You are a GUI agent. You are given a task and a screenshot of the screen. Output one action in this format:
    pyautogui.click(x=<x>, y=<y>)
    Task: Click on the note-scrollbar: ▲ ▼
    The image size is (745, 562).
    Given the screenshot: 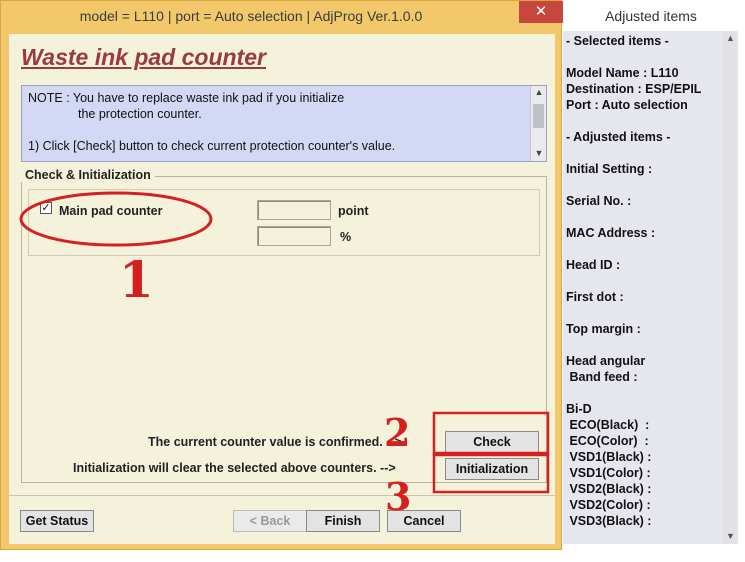 What is the action you would take?
    pyautogui.click(x=538, y=123)
    